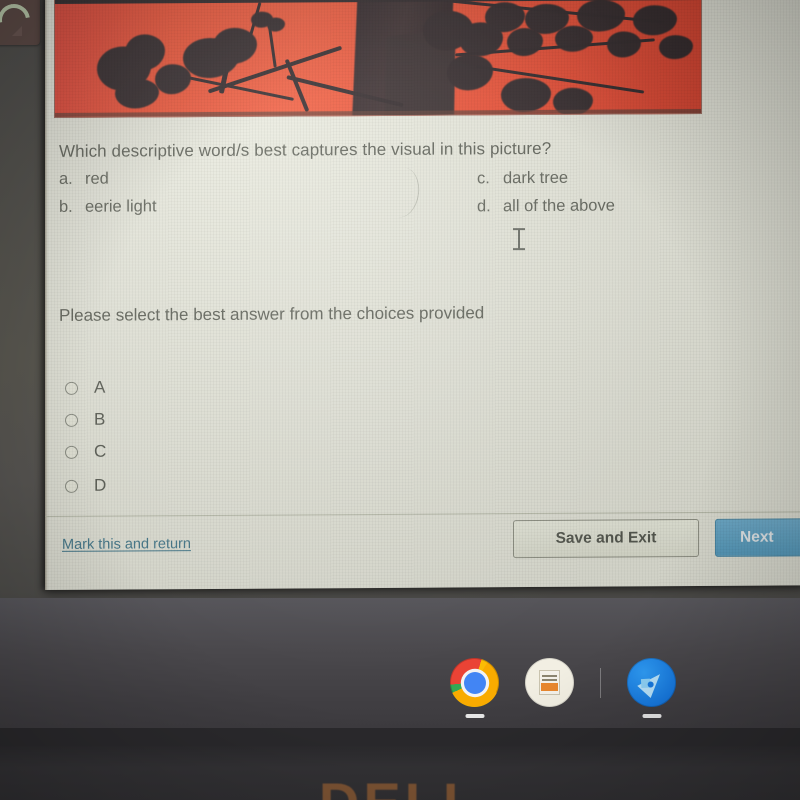 This screenshot has height=800, width=800. I want to click on radio-option-c: C, so click(85, 452).